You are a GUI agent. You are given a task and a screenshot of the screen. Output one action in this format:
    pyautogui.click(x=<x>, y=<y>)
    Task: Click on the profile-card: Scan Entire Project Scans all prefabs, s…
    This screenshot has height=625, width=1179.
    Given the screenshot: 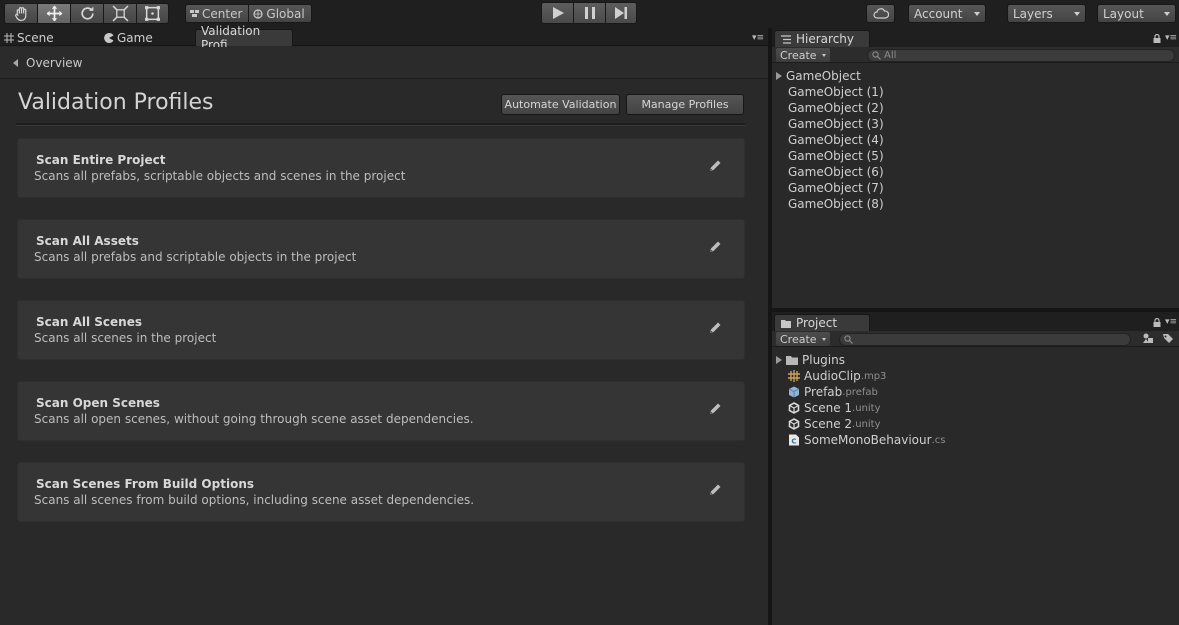 What is the action you would take?
    pyautogui.click(x=381, y=168)
    